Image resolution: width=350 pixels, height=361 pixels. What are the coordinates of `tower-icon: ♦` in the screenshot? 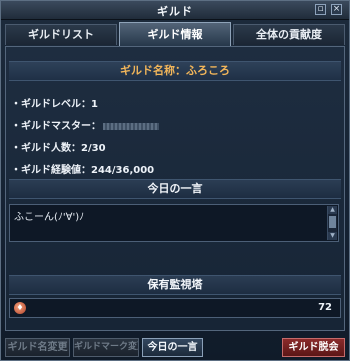 It's located at (20, 308).